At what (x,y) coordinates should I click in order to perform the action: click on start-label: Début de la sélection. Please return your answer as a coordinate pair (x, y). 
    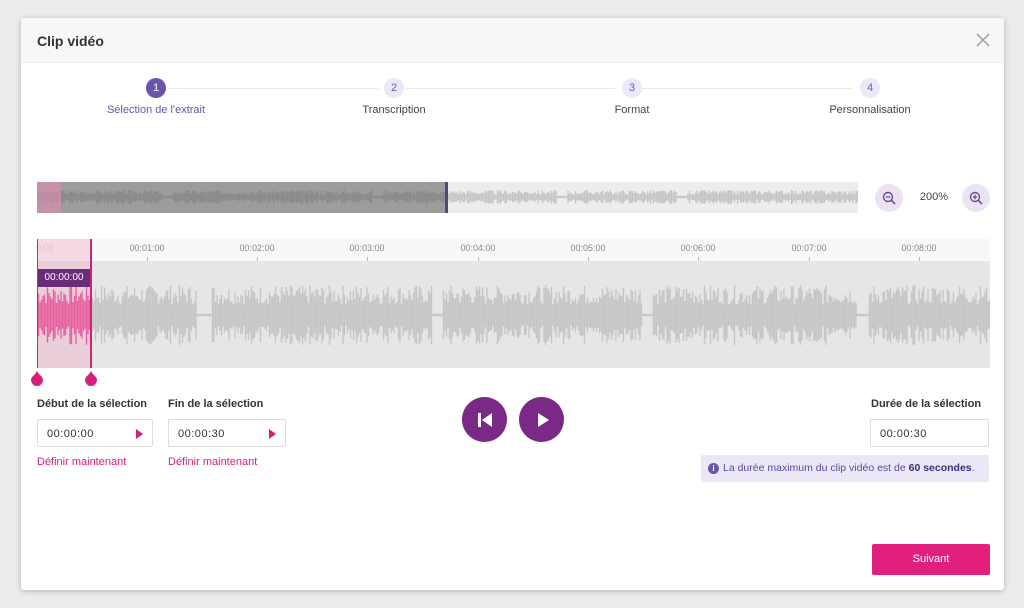
    Looking at the image, I should click on (92, 404).